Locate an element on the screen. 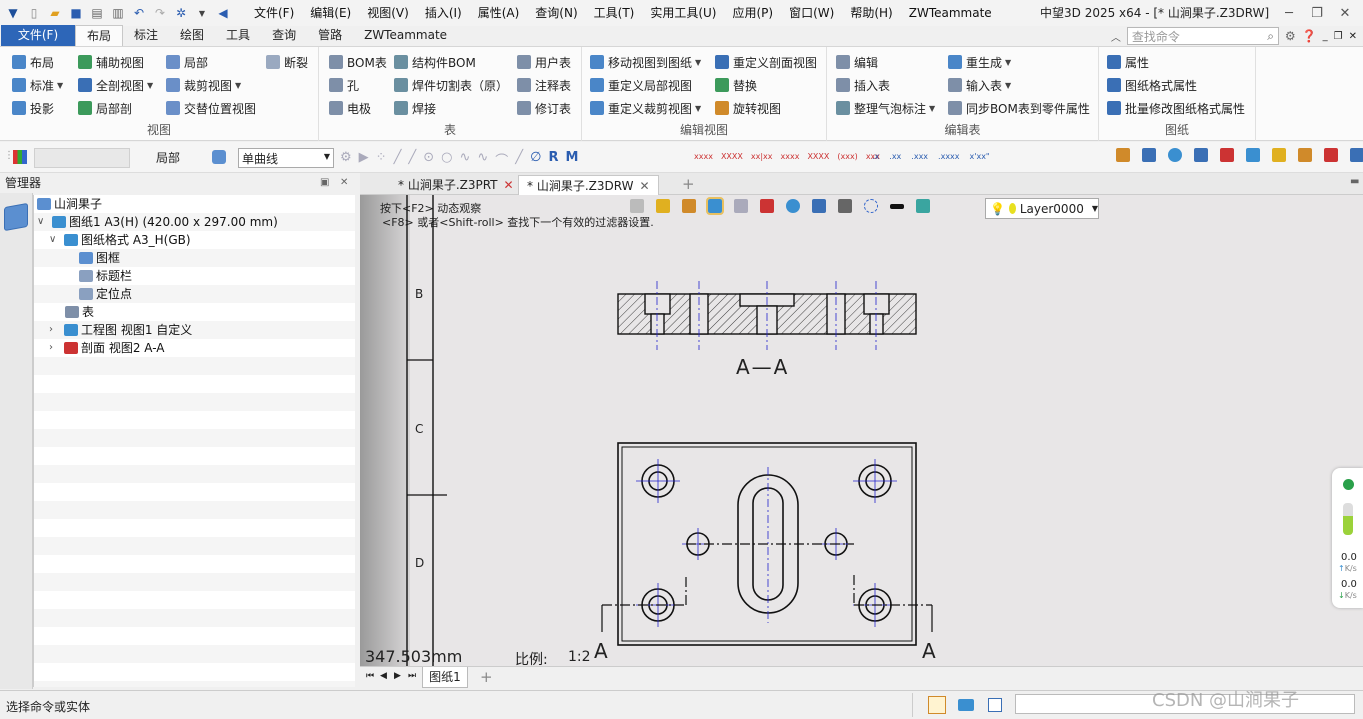 The image size is (1363, 719). decimal-1-icon: .xx is located at coordinates (895, 156).